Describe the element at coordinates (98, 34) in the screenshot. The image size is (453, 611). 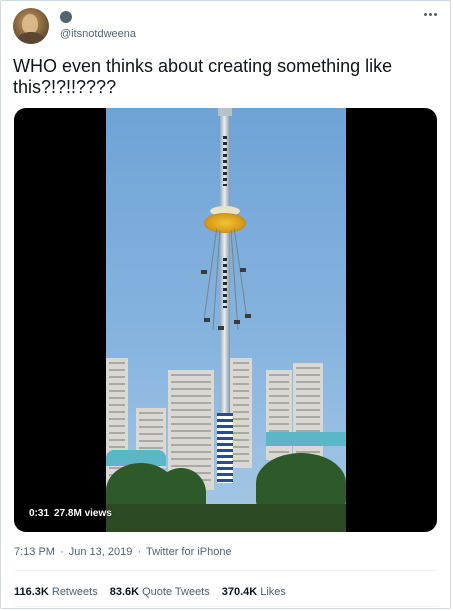
I see `author-handle: @itsnotdweena` at that location.